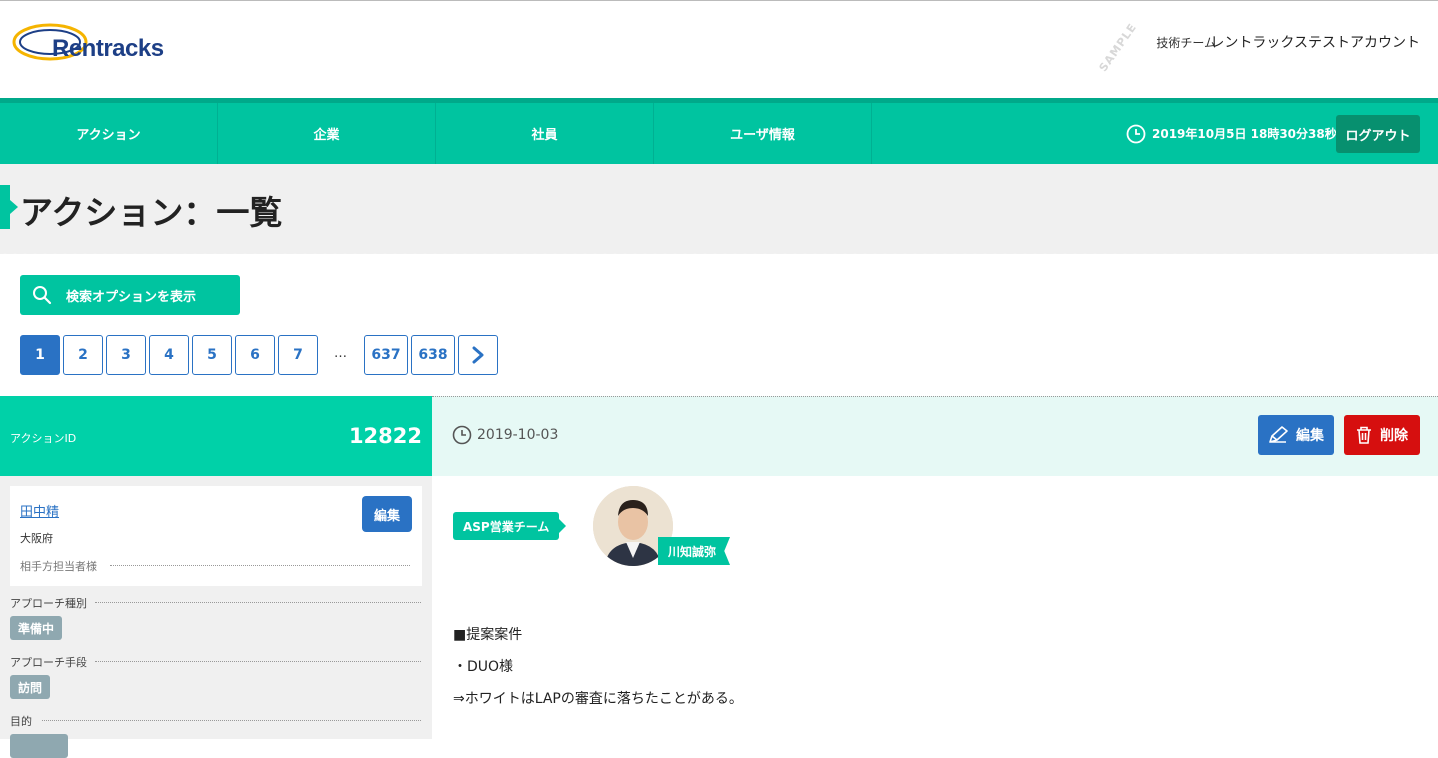 This screenshot has width=1438, height=758. Describe the element at coordinates (255, 355) in the screenshot. I see `page-6-button: 6` at that location.